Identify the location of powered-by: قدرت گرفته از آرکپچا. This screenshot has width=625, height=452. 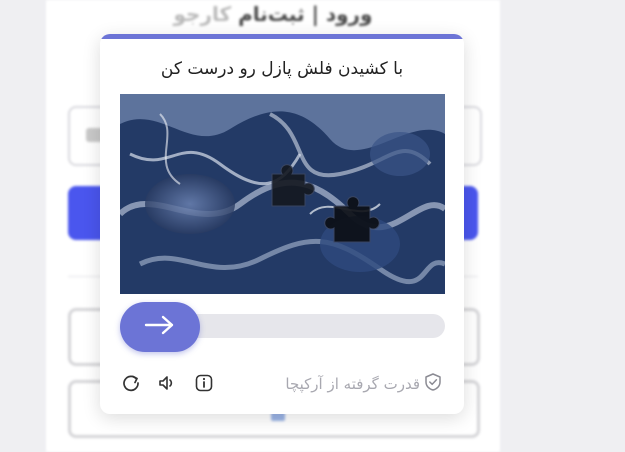
(363, 384).